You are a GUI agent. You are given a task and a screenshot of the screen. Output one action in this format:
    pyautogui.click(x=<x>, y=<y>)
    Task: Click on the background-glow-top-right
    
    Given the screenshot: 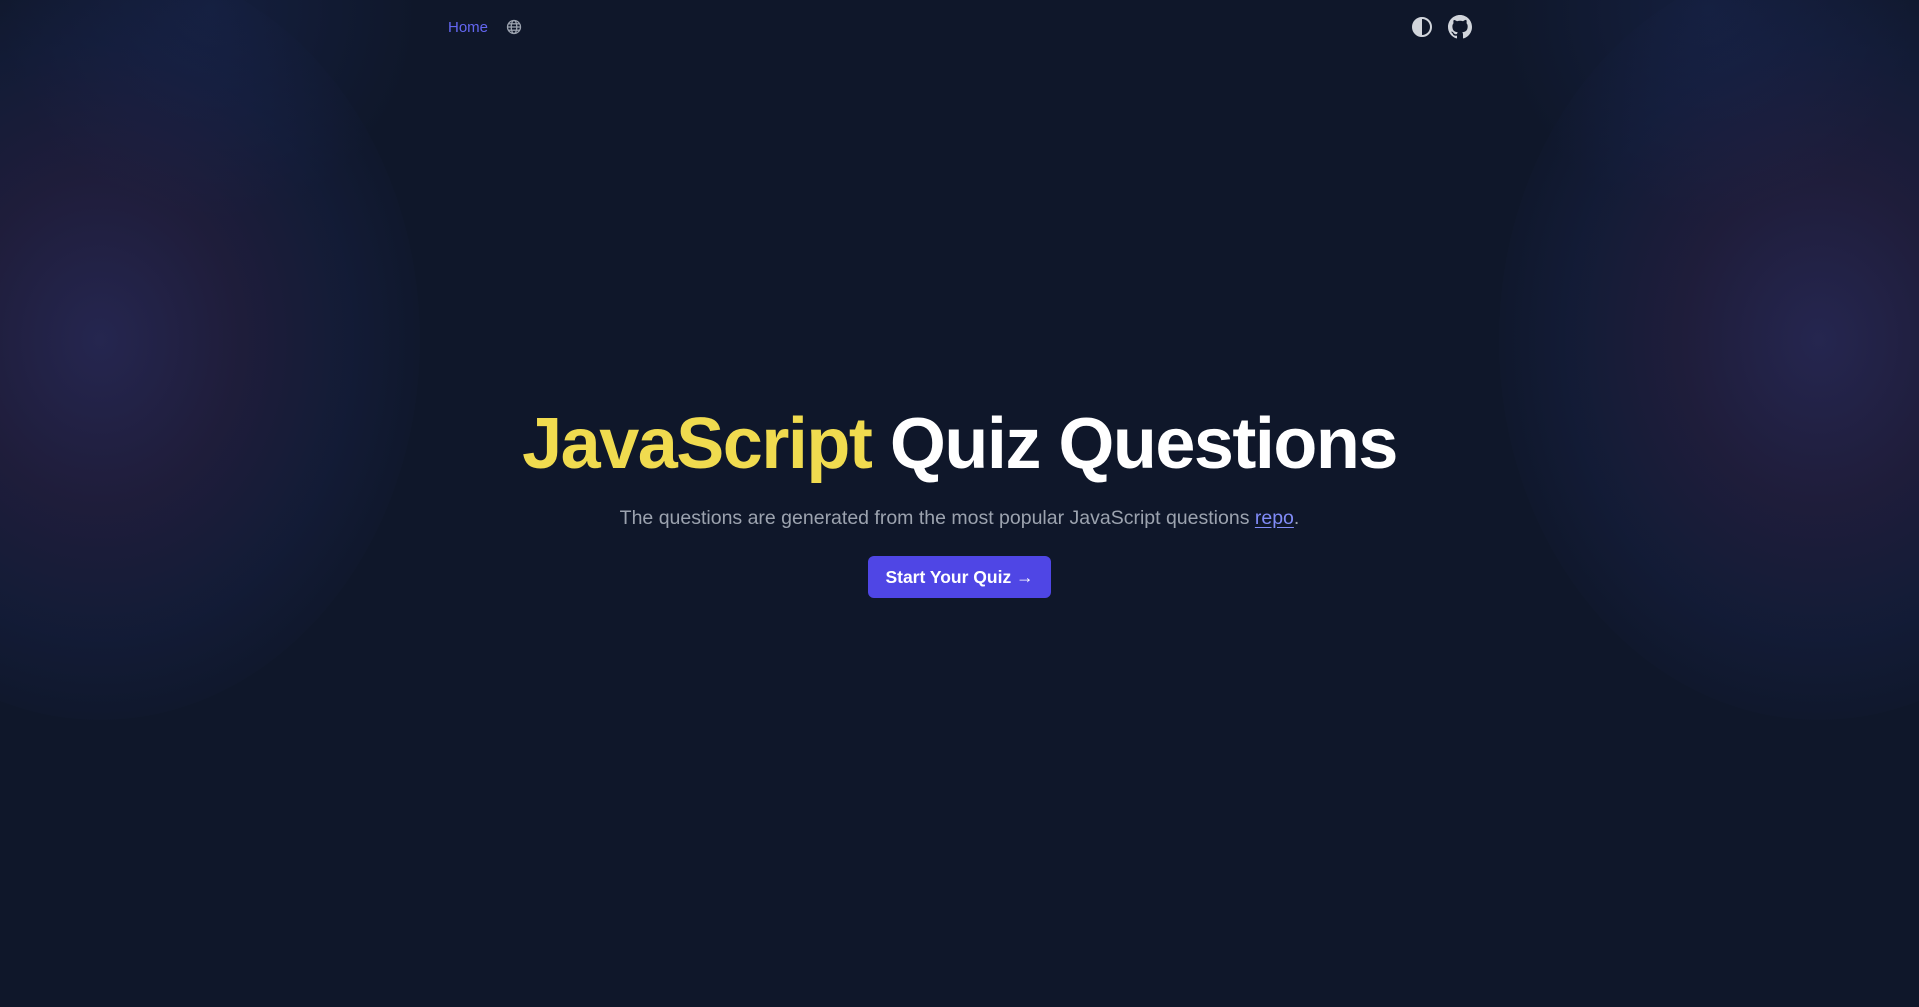 What is the action you would take?
    pyautogui.click(x=1709, y=110)
    